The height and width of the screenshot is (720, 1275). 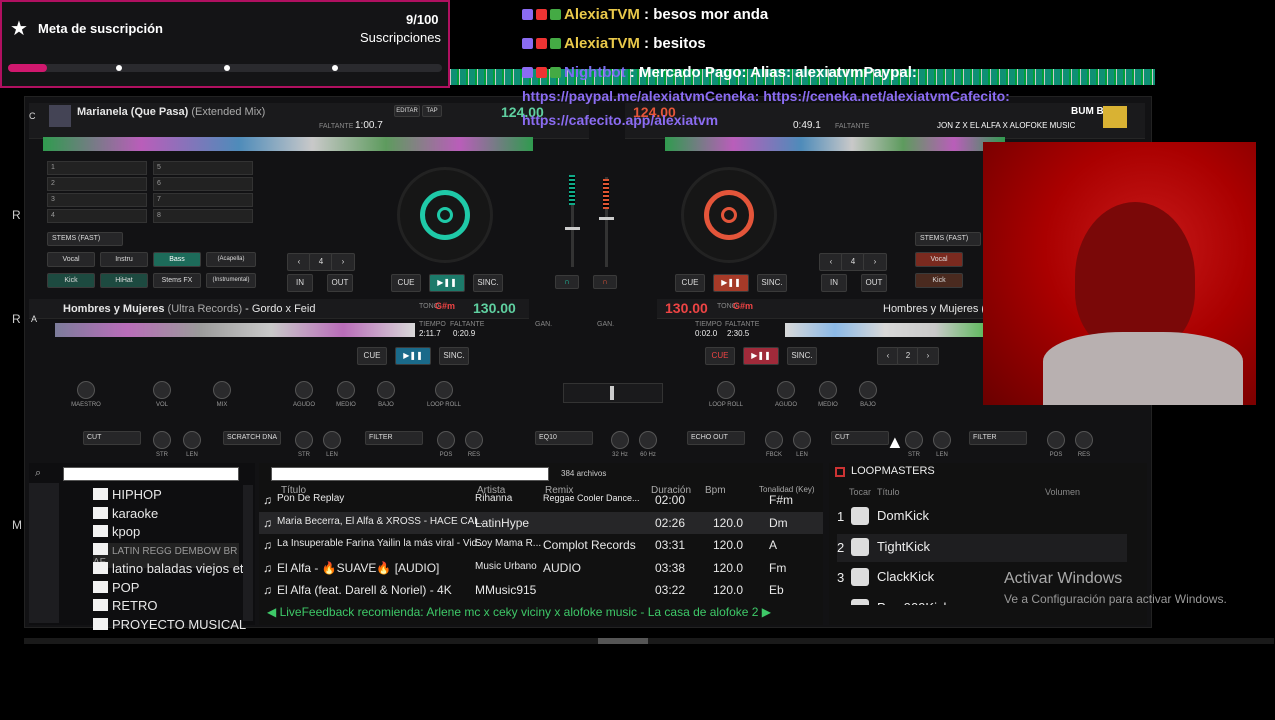 I want to click on fx-7-knob, so click(x=648, y=440).